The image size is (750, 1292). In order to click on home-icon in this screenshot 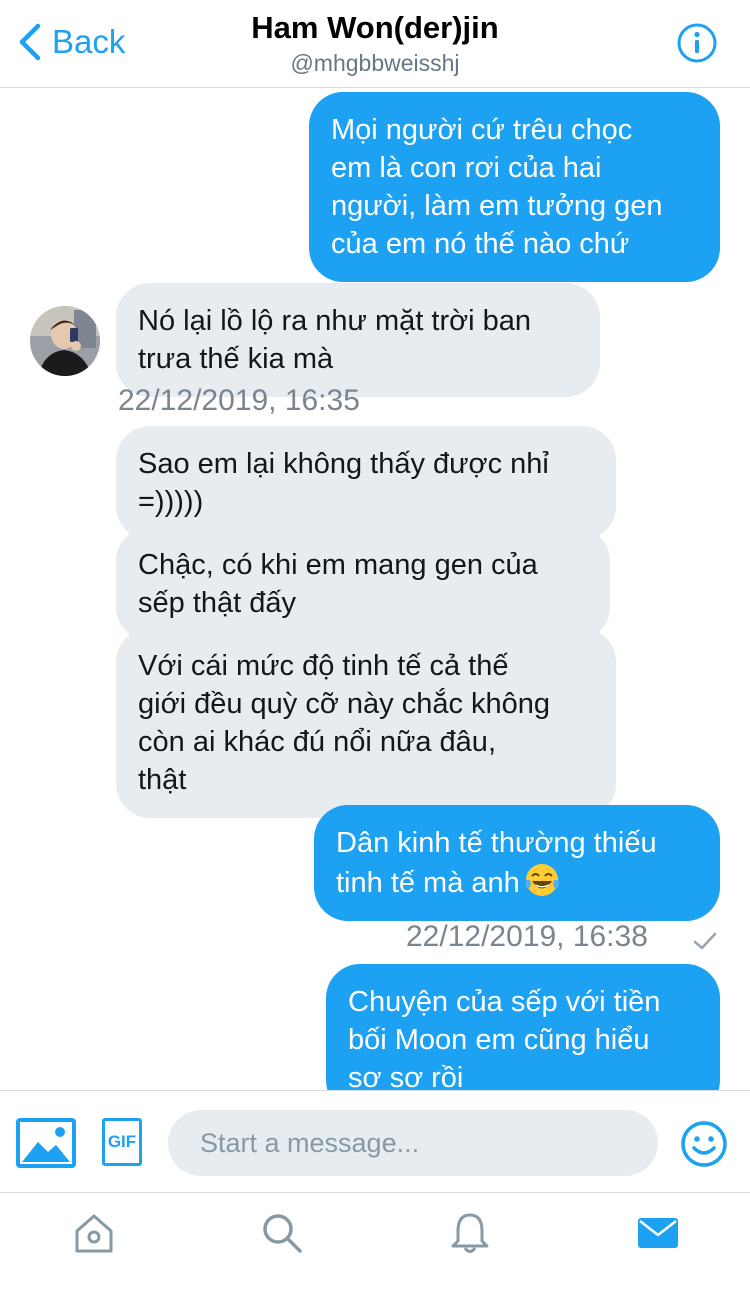, I will do `click(94, 1233)`.